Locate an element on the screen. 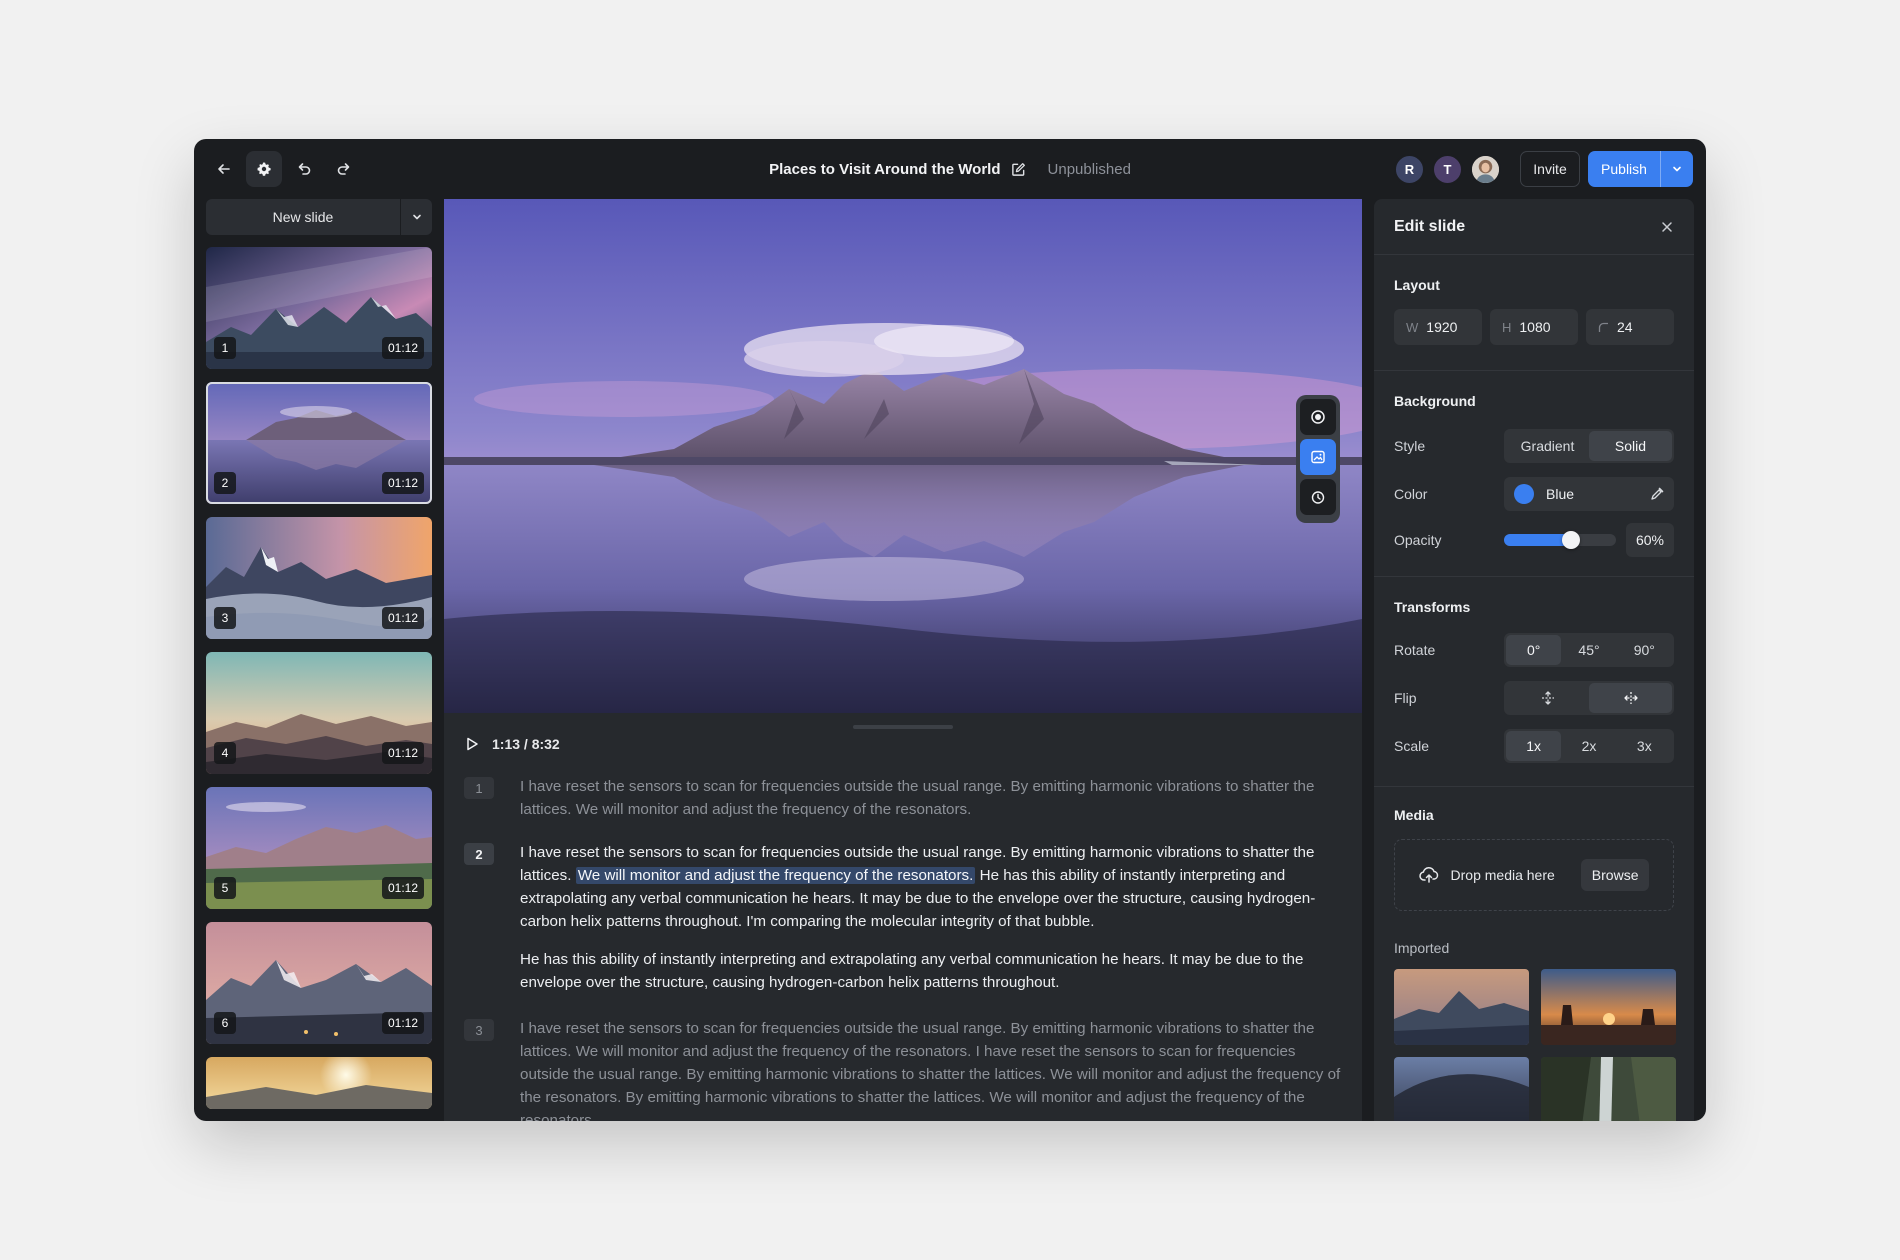 This screenshot has height=1260, width=1900. layout-section: Layout W 1920 H 1080 24 is located at coordinates (1534, 313).